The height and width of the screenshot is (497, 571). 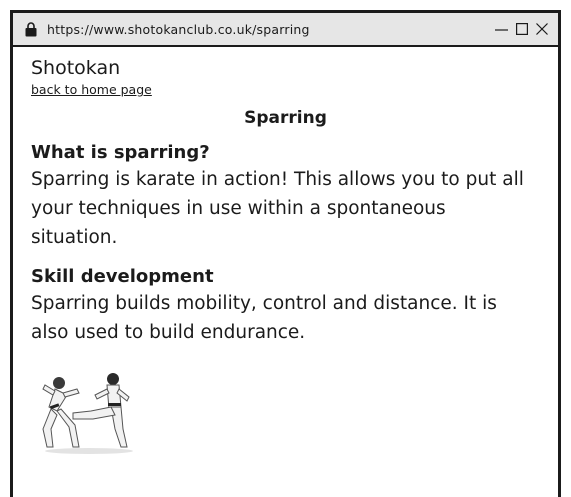 I want to click on section-heading: Skill development, so click(x=122, y=276).